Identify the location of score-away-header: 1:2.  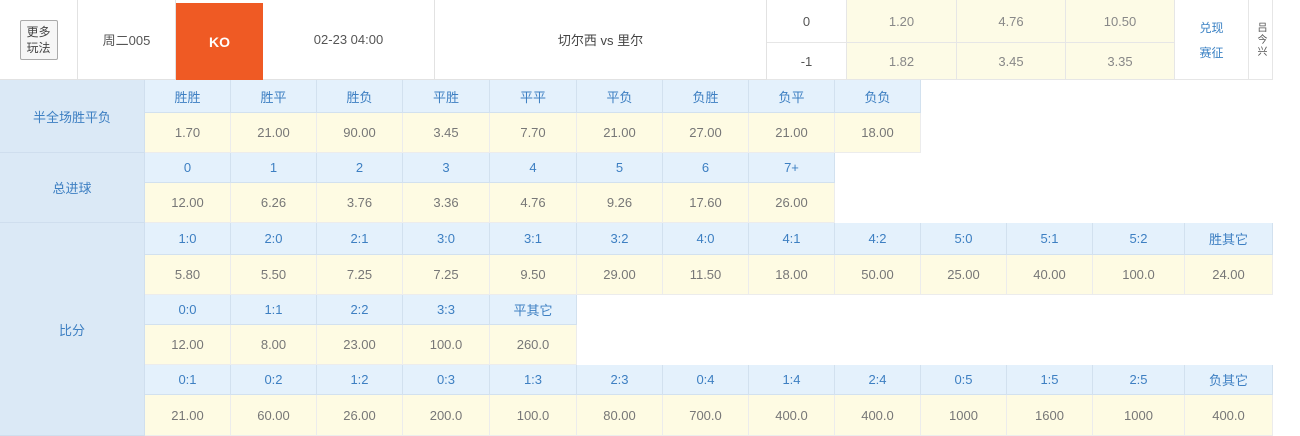
(360, 380).